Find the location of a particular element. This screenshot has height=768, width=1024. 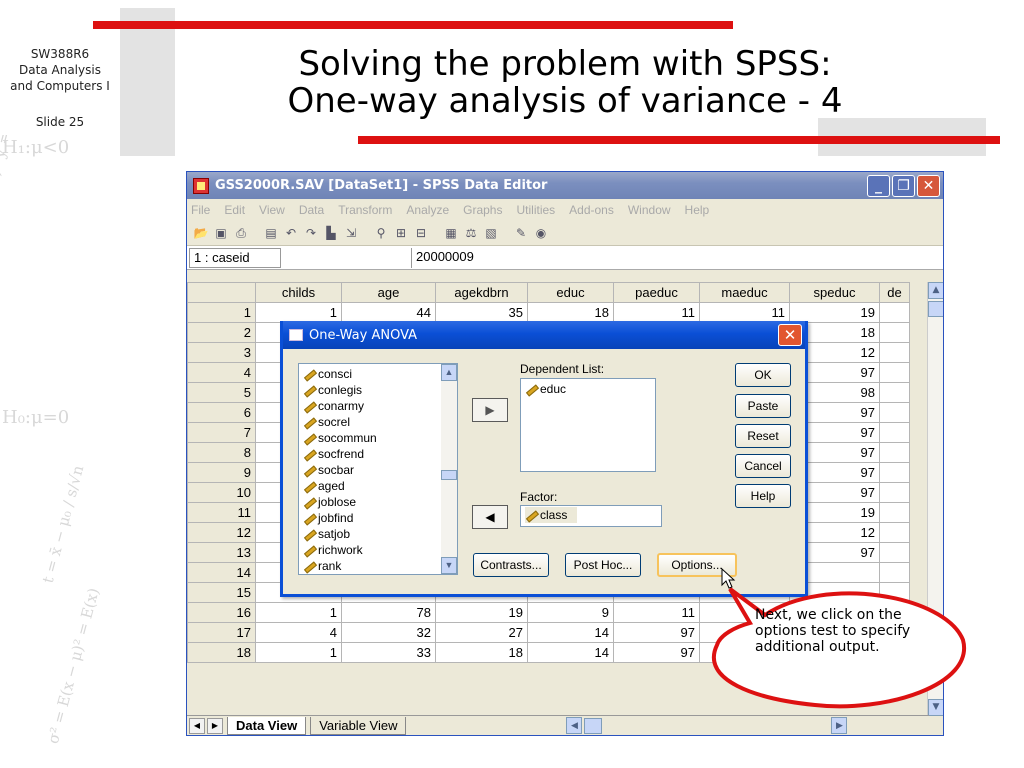

menu-add-ons: Add-ons is located at coordinates (591, 210).